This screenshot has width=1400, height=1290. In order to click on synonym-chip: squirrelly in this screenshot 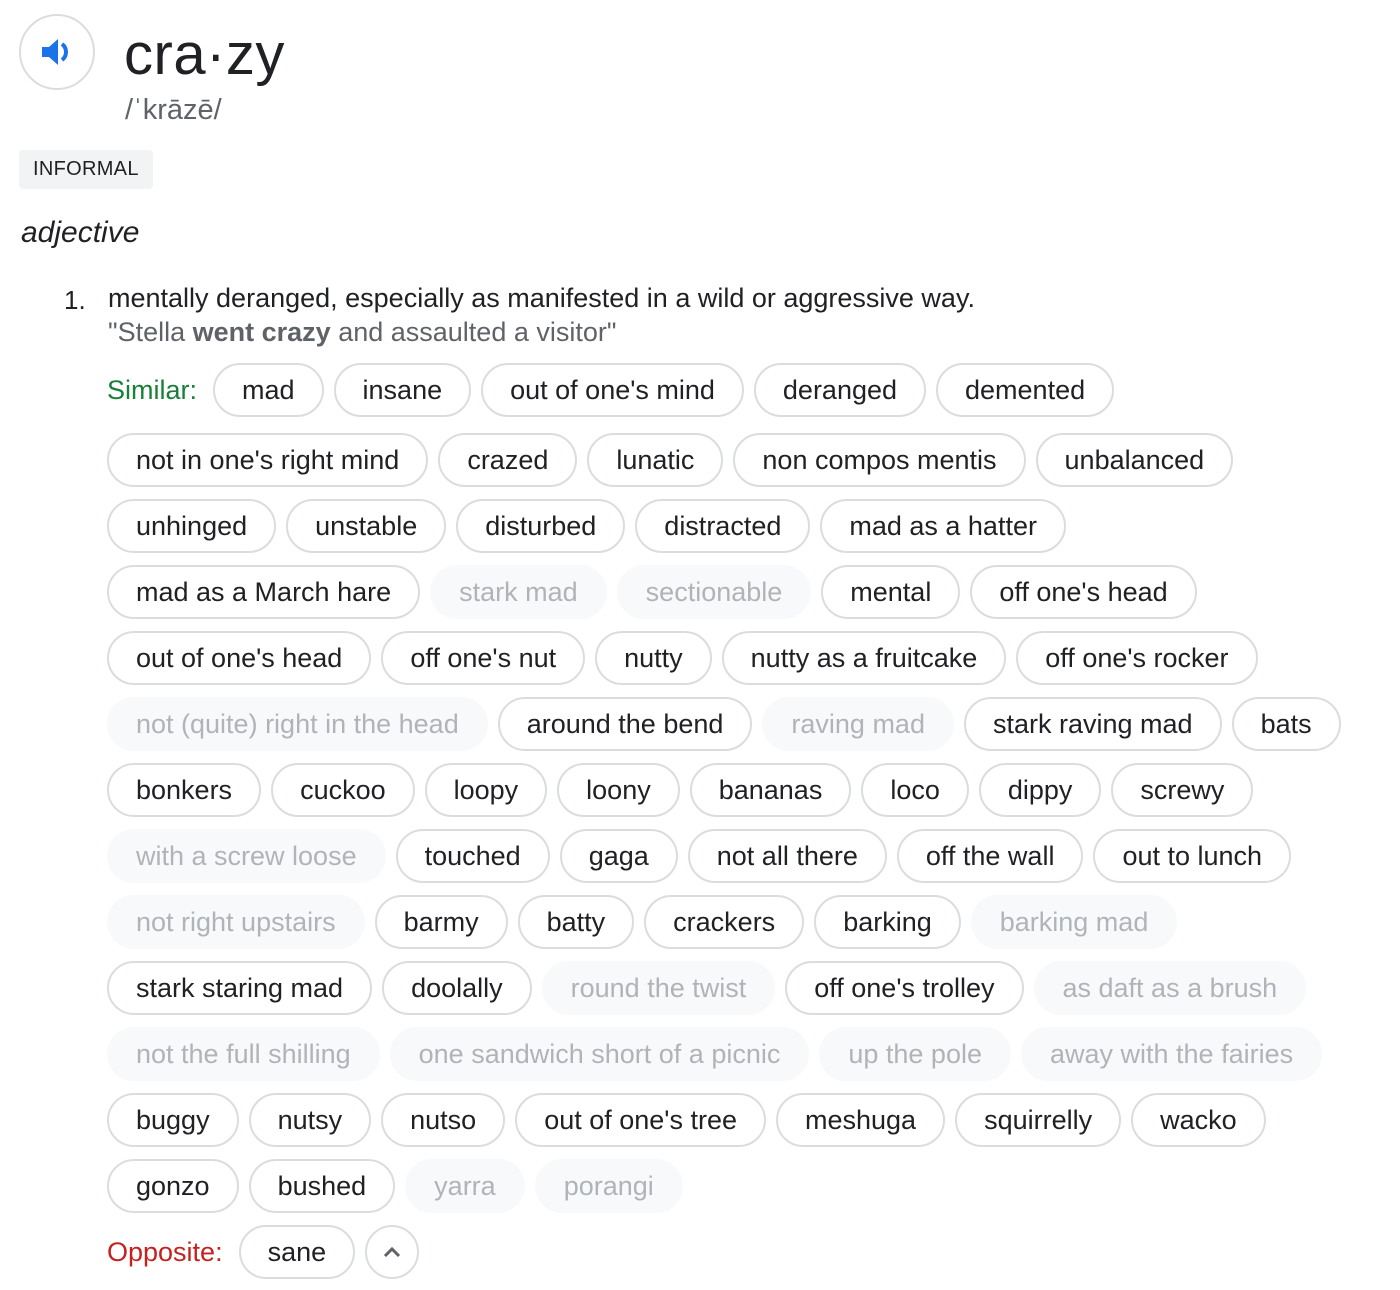, I will do `click(1038, 1120)`.